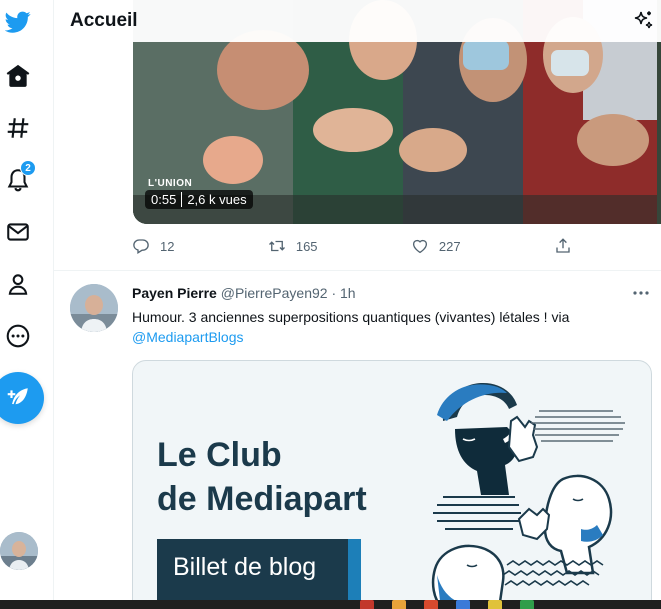 This screenshot has width=661, height=609. Describe the element at coordinates (170, 183) in the screenshot. I see `video-overlay-logo: L'UNION` at that location.